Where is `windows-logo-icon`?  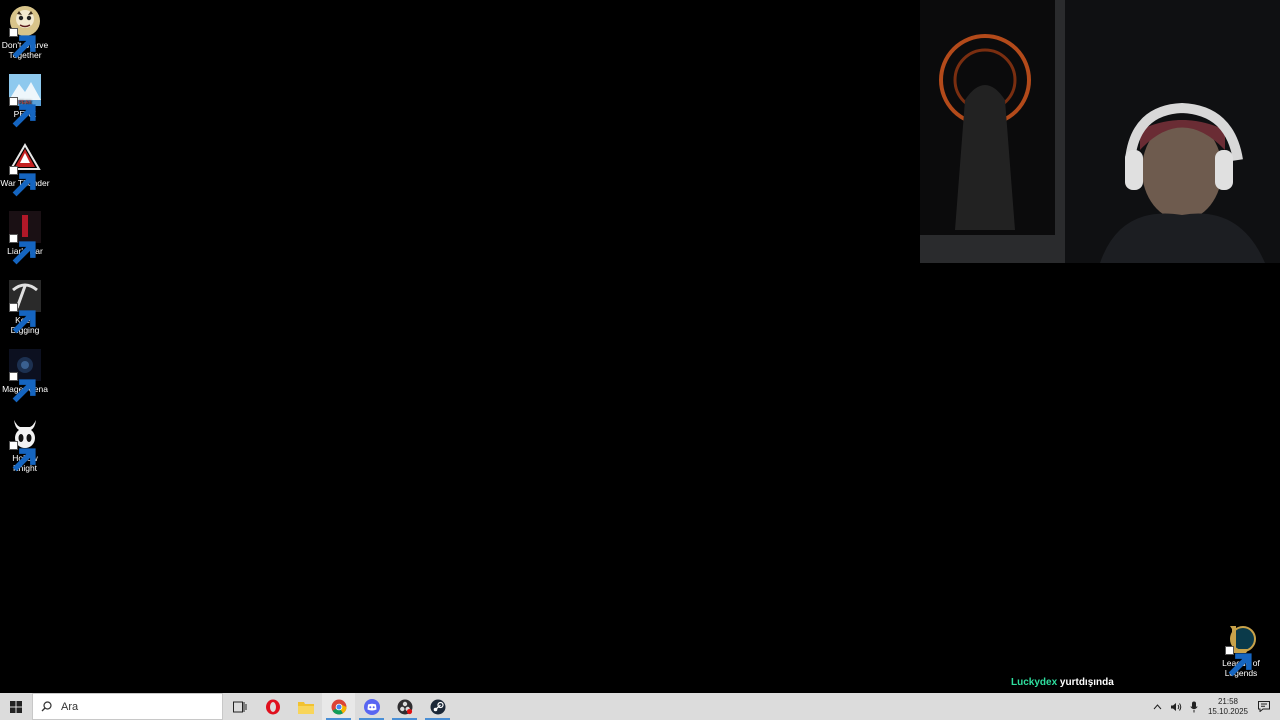 windows-logo-icon is located at coordinates (16, 706).